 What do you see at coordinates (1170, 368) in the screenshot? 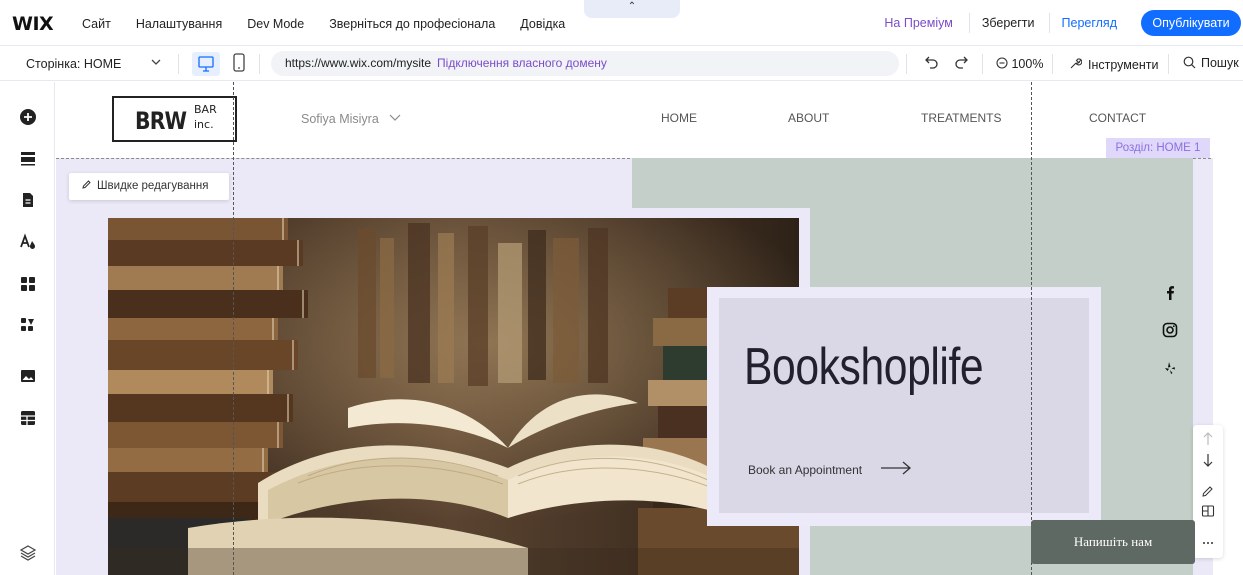
I see `yelp-icon` at bounding box center [1170, 368].